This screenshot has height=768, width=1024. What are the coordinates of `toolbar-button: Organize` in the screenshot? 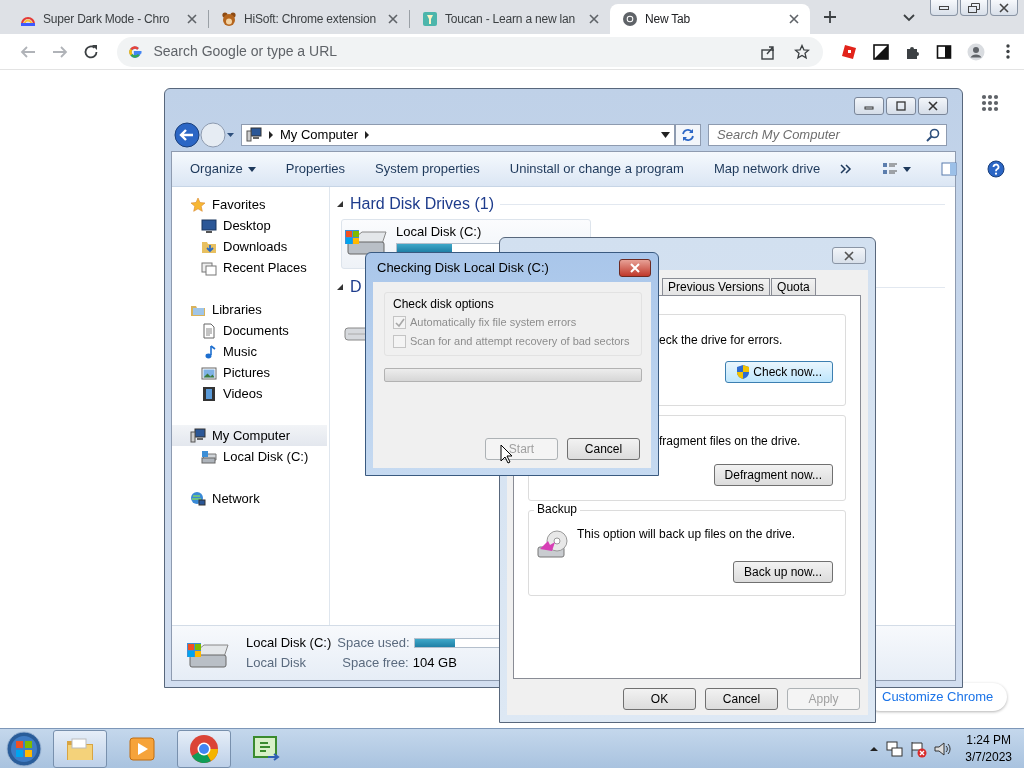 It's located at (223, 169).